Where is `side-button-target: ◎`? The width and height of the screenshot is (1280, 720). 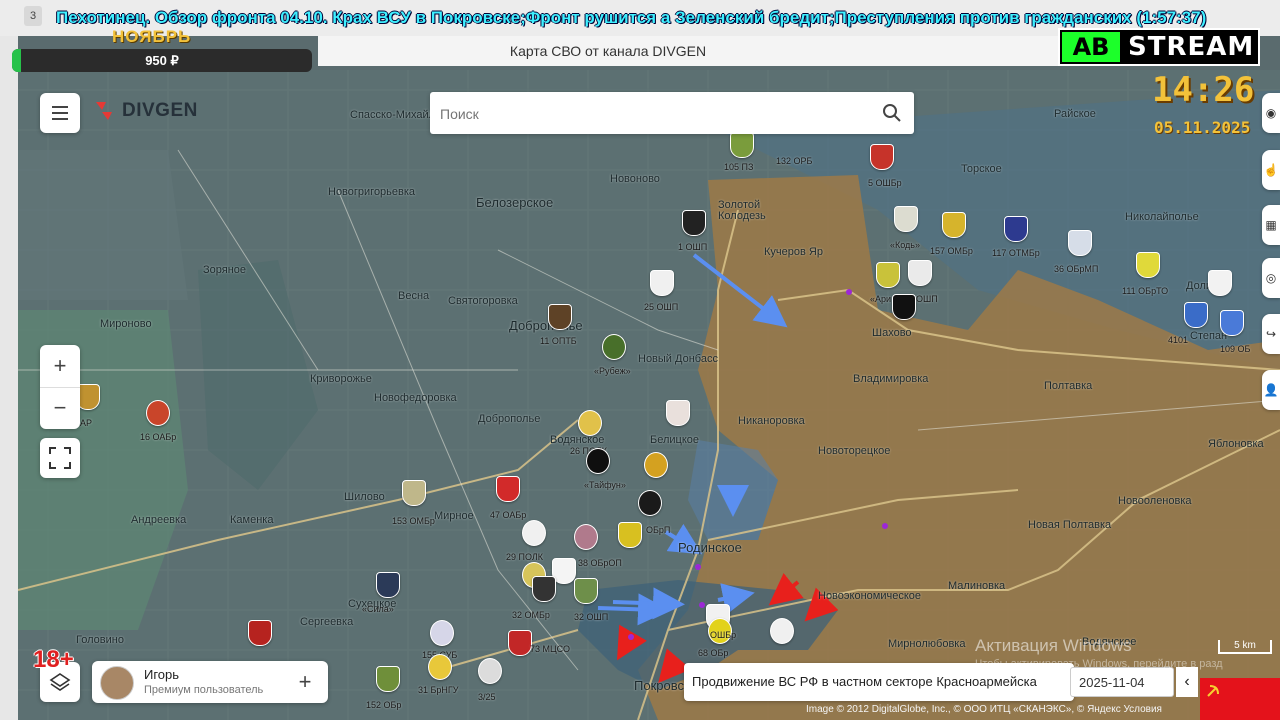 side-button-target: ◎ is located at coordinates (1271, 278).